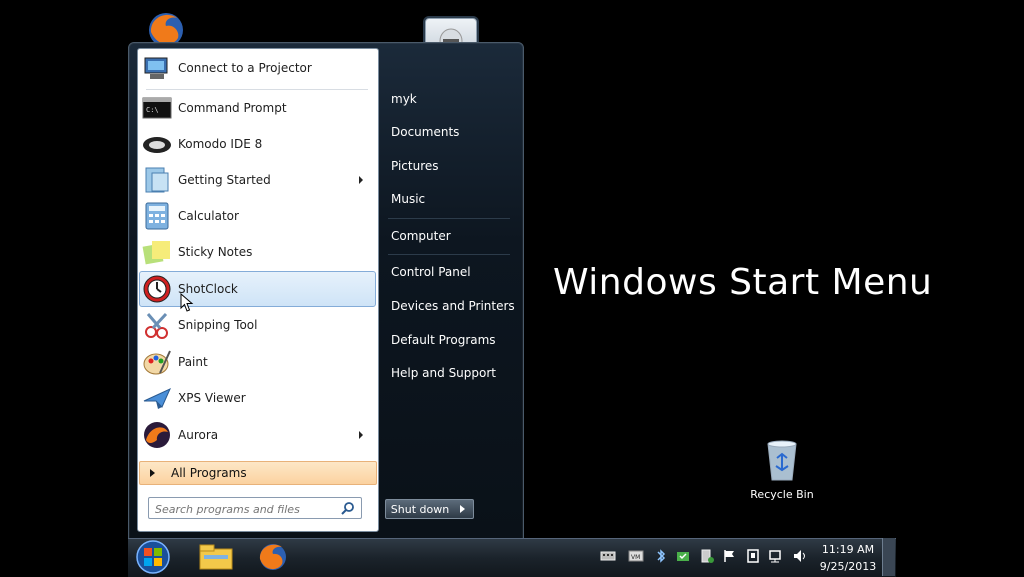 This screenshot has height=577, width=1024. I want to click on program-label: Snipping Tool, so click(218, 325).